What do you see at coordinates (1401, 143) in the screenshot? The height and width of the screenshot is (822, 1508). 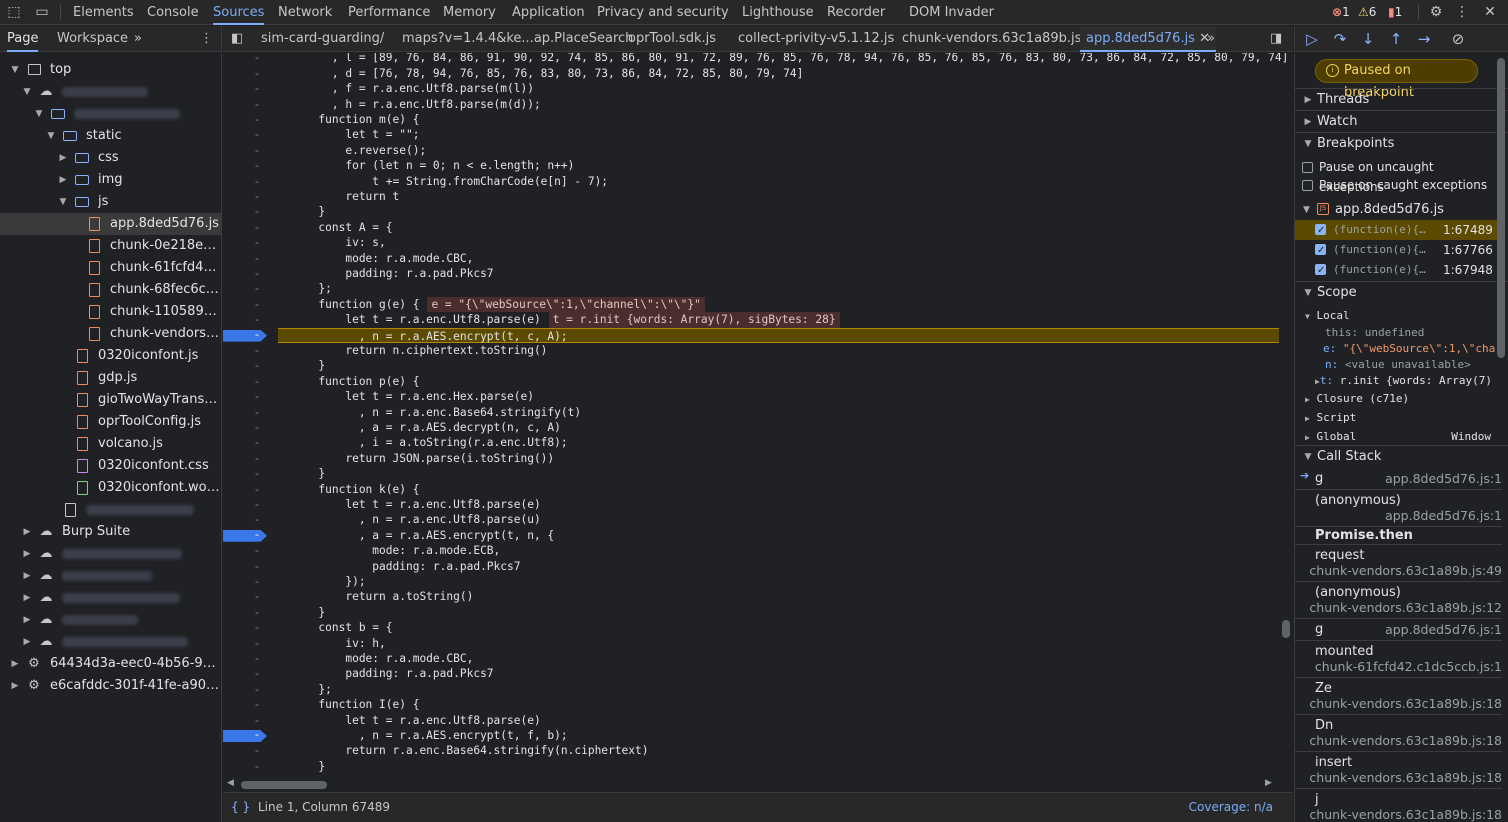 I see `section-breakpoints: ▼ Breakpoints` at bounding box center [1401, 143].